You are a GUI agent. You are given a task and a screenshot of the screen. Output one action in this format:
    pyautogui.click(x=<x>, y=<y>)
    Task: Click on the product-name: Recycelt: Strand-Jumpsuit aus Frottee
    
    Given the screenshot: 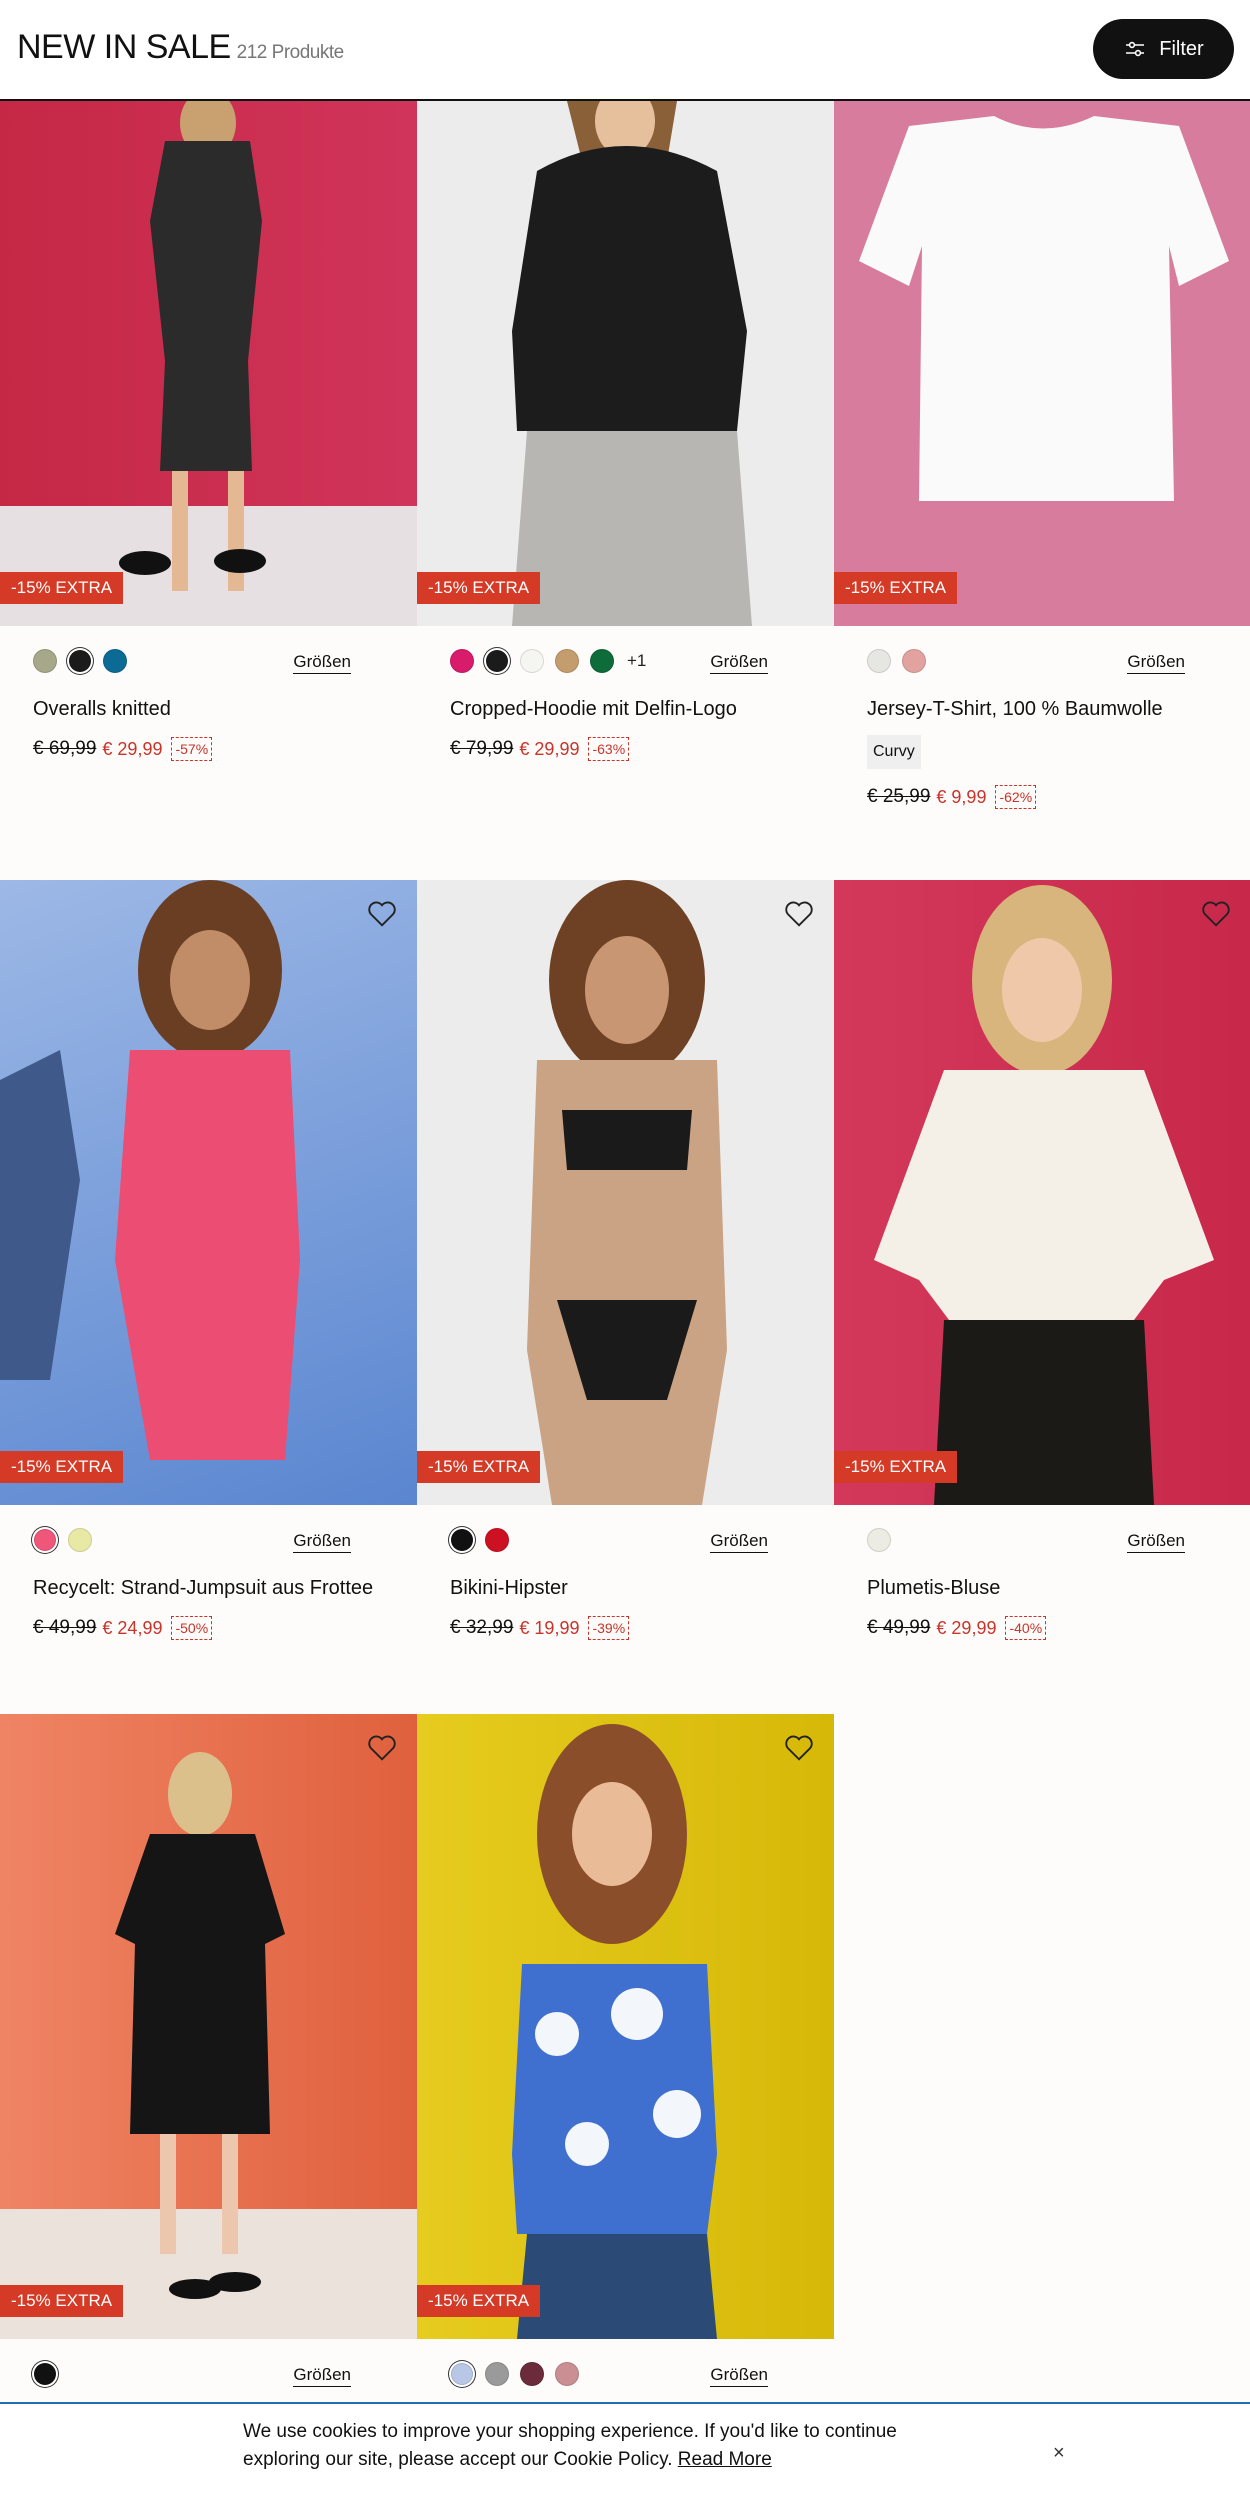 What is the action you would take?
    pyautogui.click(x=225, y=1588)
    